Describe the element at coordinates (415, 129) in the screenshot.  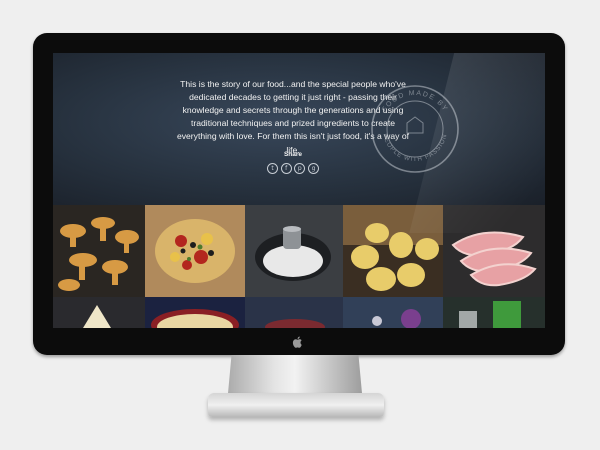
I see `stamp-logo: FOOD MADE BY PEOPLE WITH PASSION` at that location.